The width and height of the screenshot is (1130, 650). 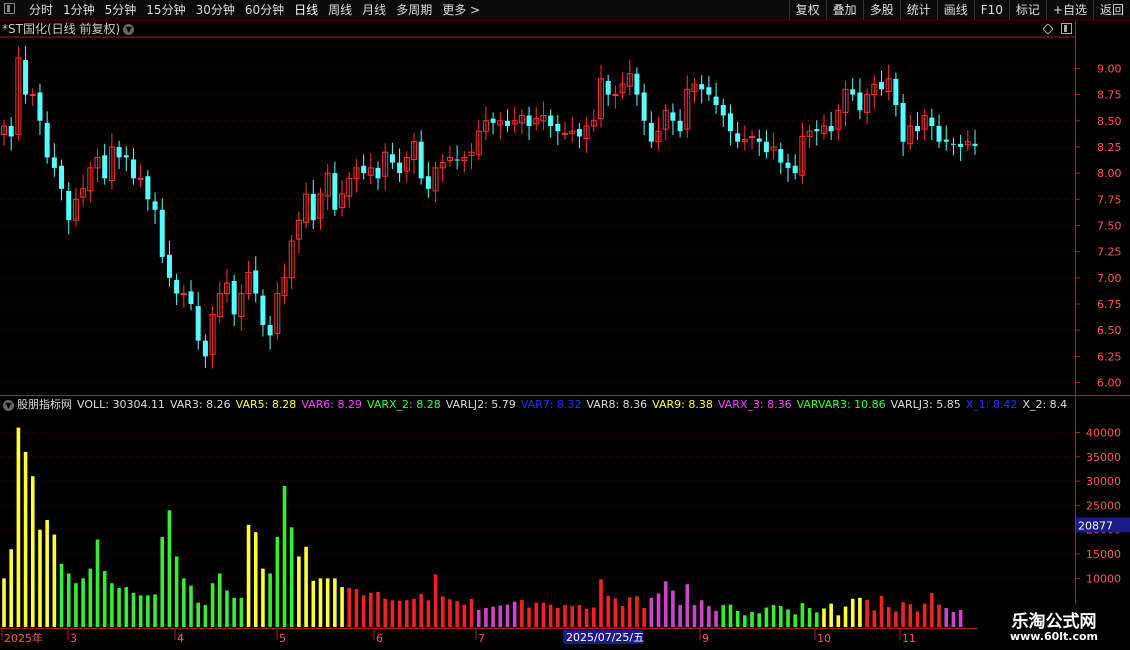 I want to click on price-tick-label: 9.00, so click(x=1109, y=68).